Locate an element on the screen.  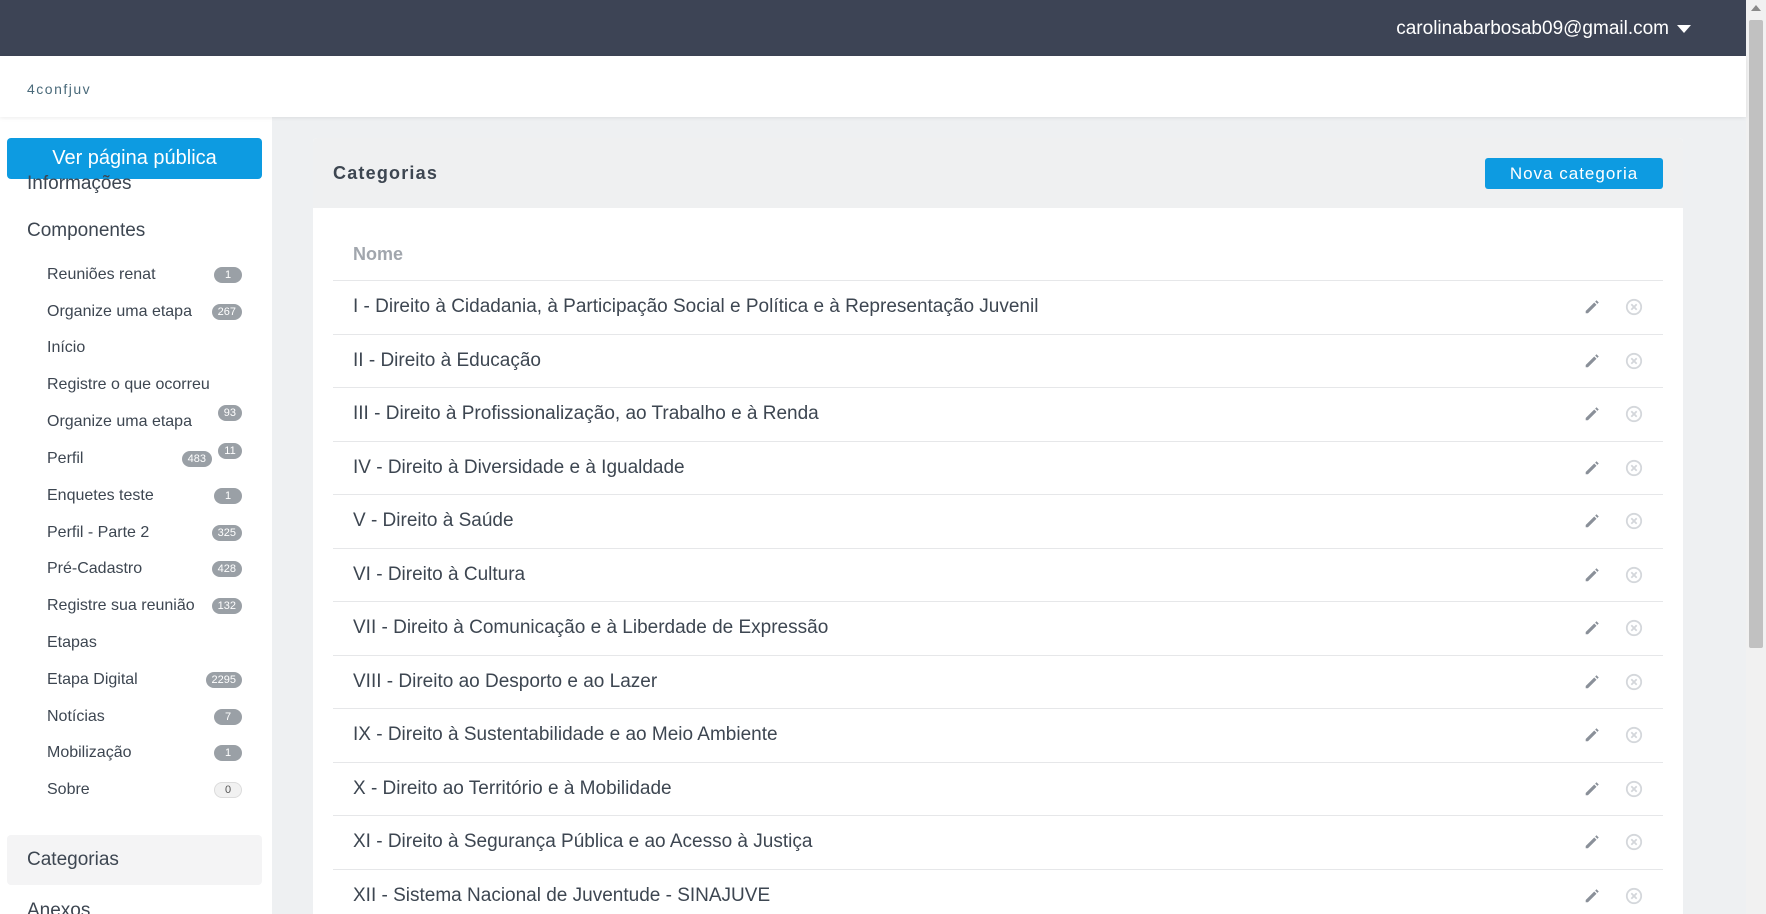
sidebar-component-item: Registre sua reunião 132 is located at coordinates (144, 606).